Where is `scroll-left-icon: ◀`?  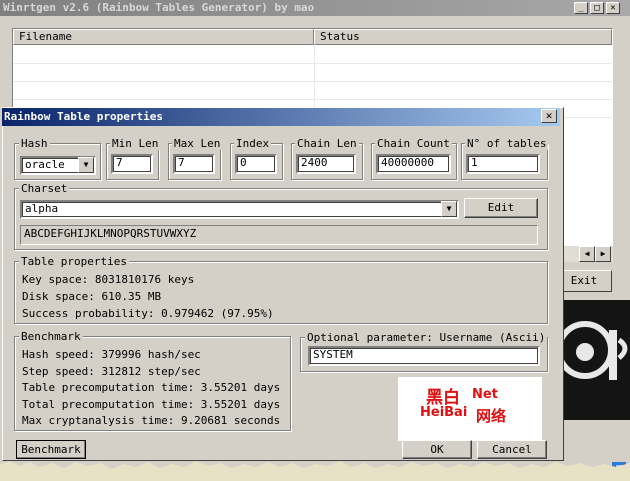 scroll-left-icon: ◀ is located at coordinates (587, 254).